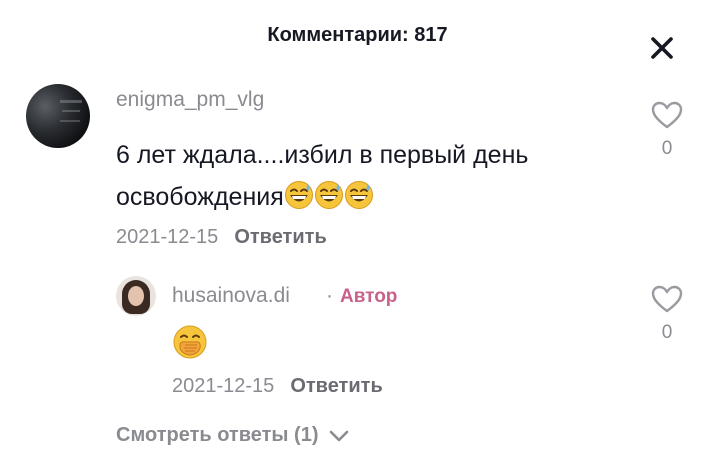 The image size is (715, 462). What do you see at coordinates (221, 237) in the screenshot?
I see `comment-meta: 2021-12-15 Ответить` at bounding box center [221, 237].